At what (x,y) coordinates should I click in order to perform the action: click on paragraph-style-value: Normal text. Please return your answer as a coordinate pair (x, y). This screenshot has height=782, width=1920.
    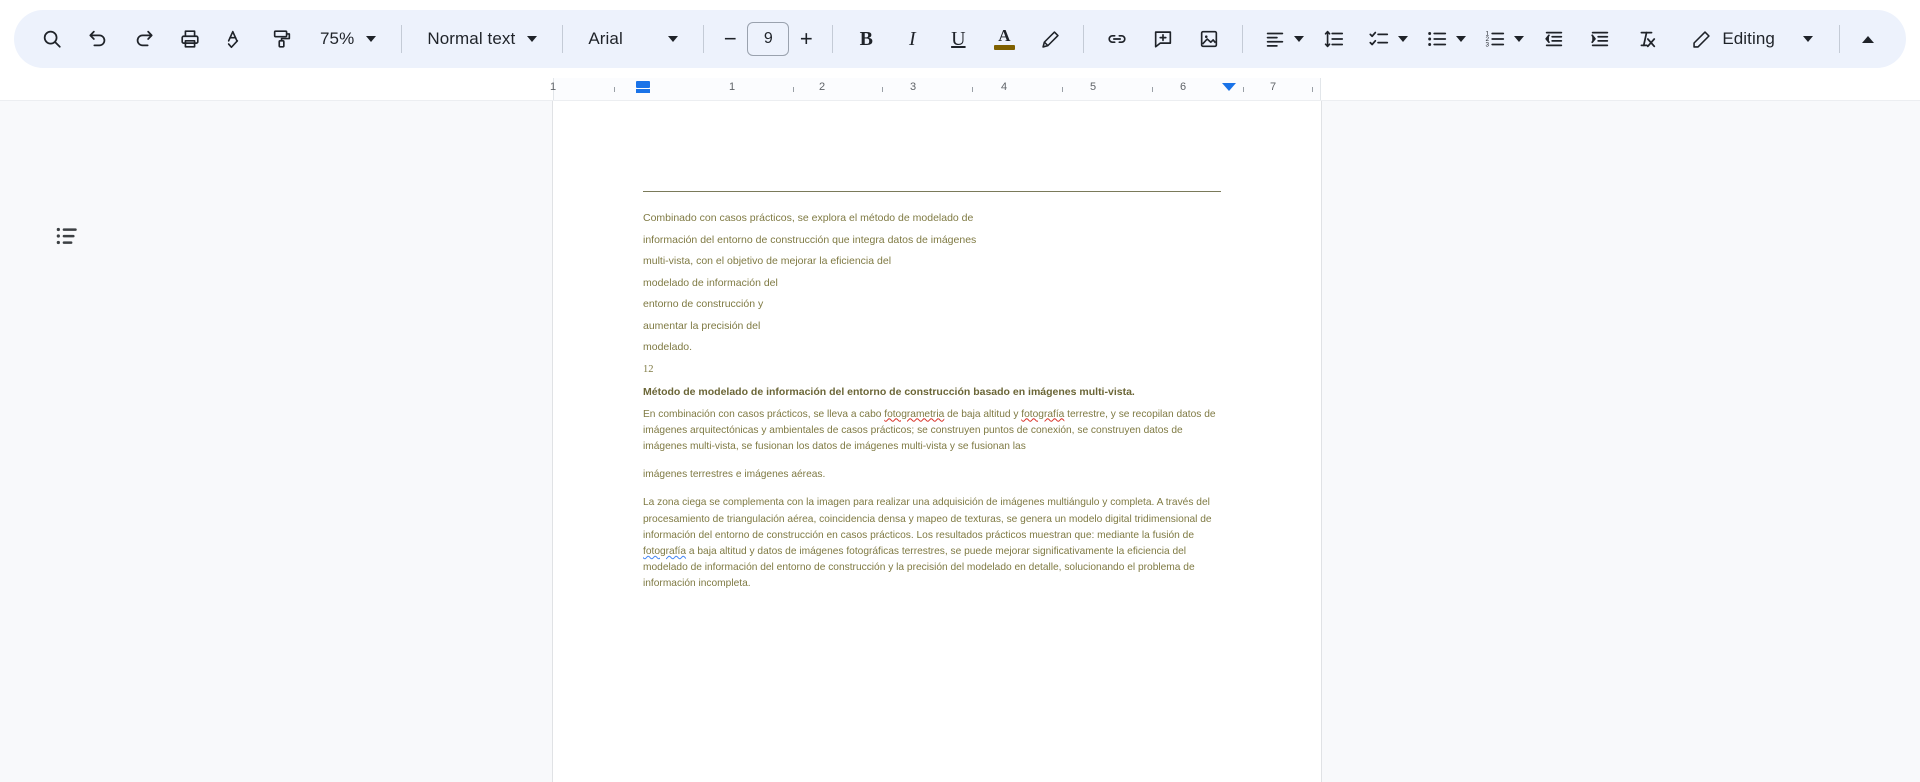
    Looking at the image, I should click on (471, 38).